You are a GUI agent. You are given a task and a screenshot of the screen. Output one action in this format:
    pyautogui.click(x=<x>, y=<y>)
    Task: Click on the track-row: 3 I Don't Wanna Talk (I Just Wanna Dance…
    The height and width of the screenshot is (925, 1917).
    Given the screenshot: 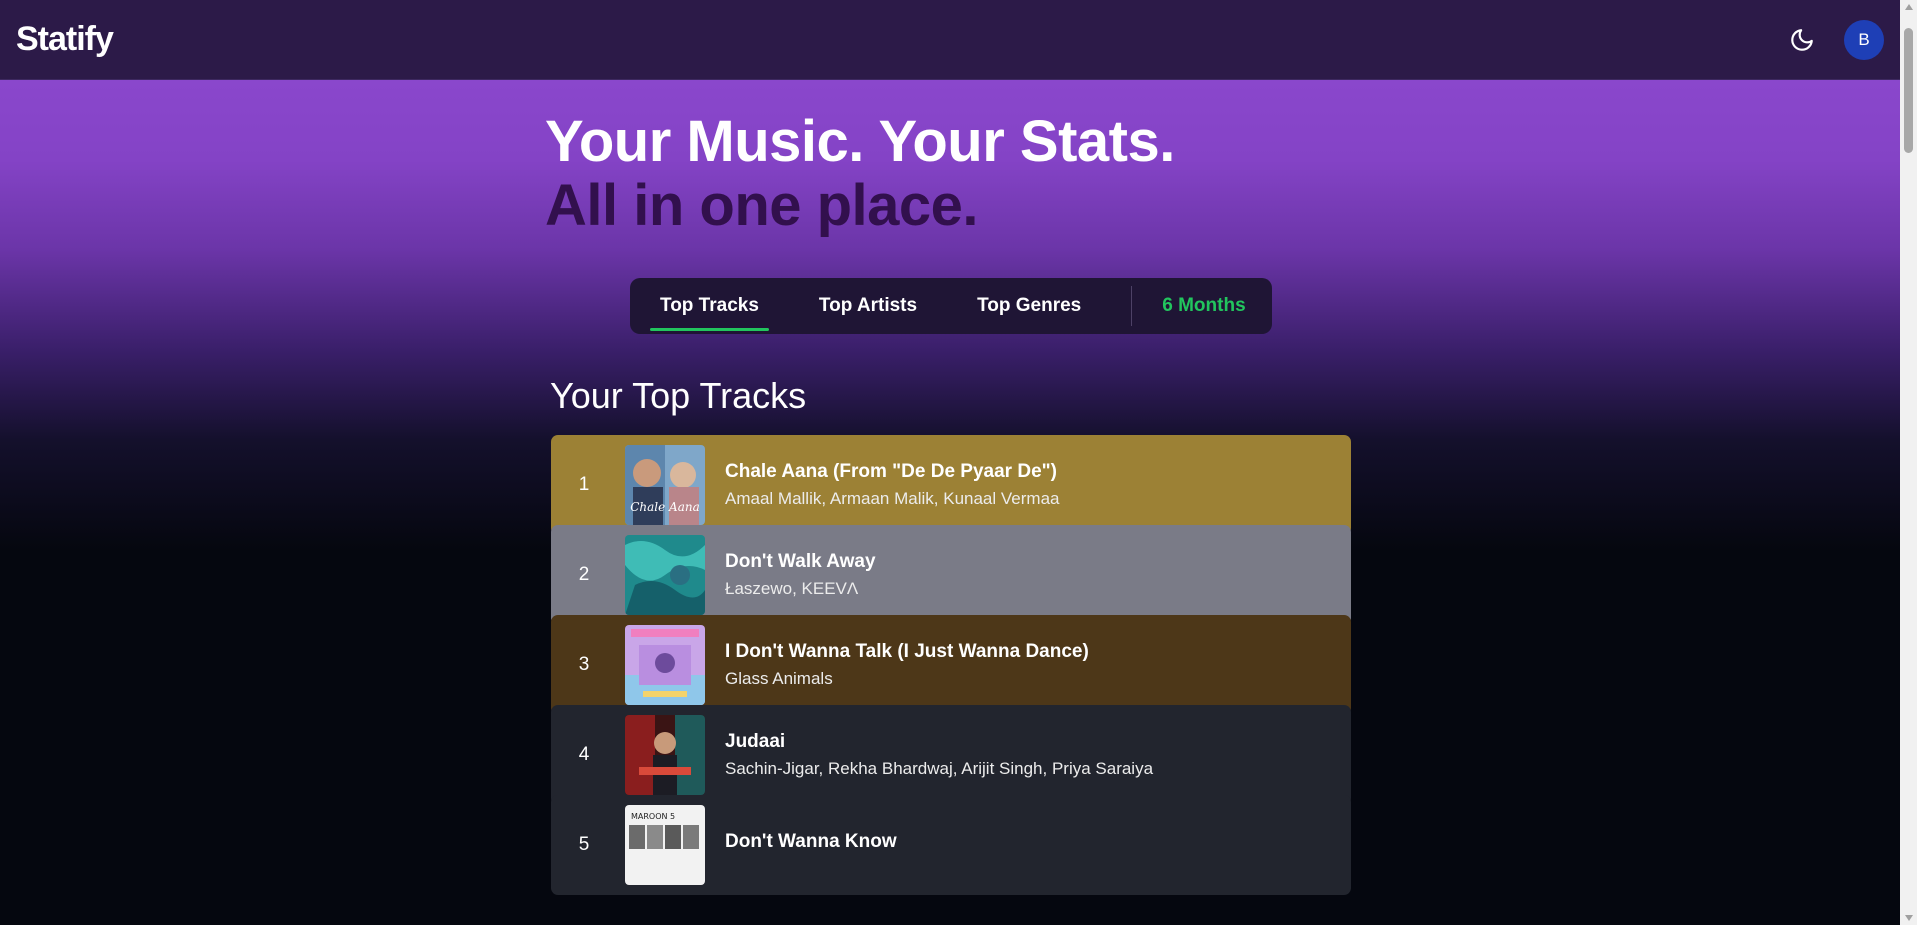 What is the action you would take?
    pyautogui.click(x=951, y=665)
    